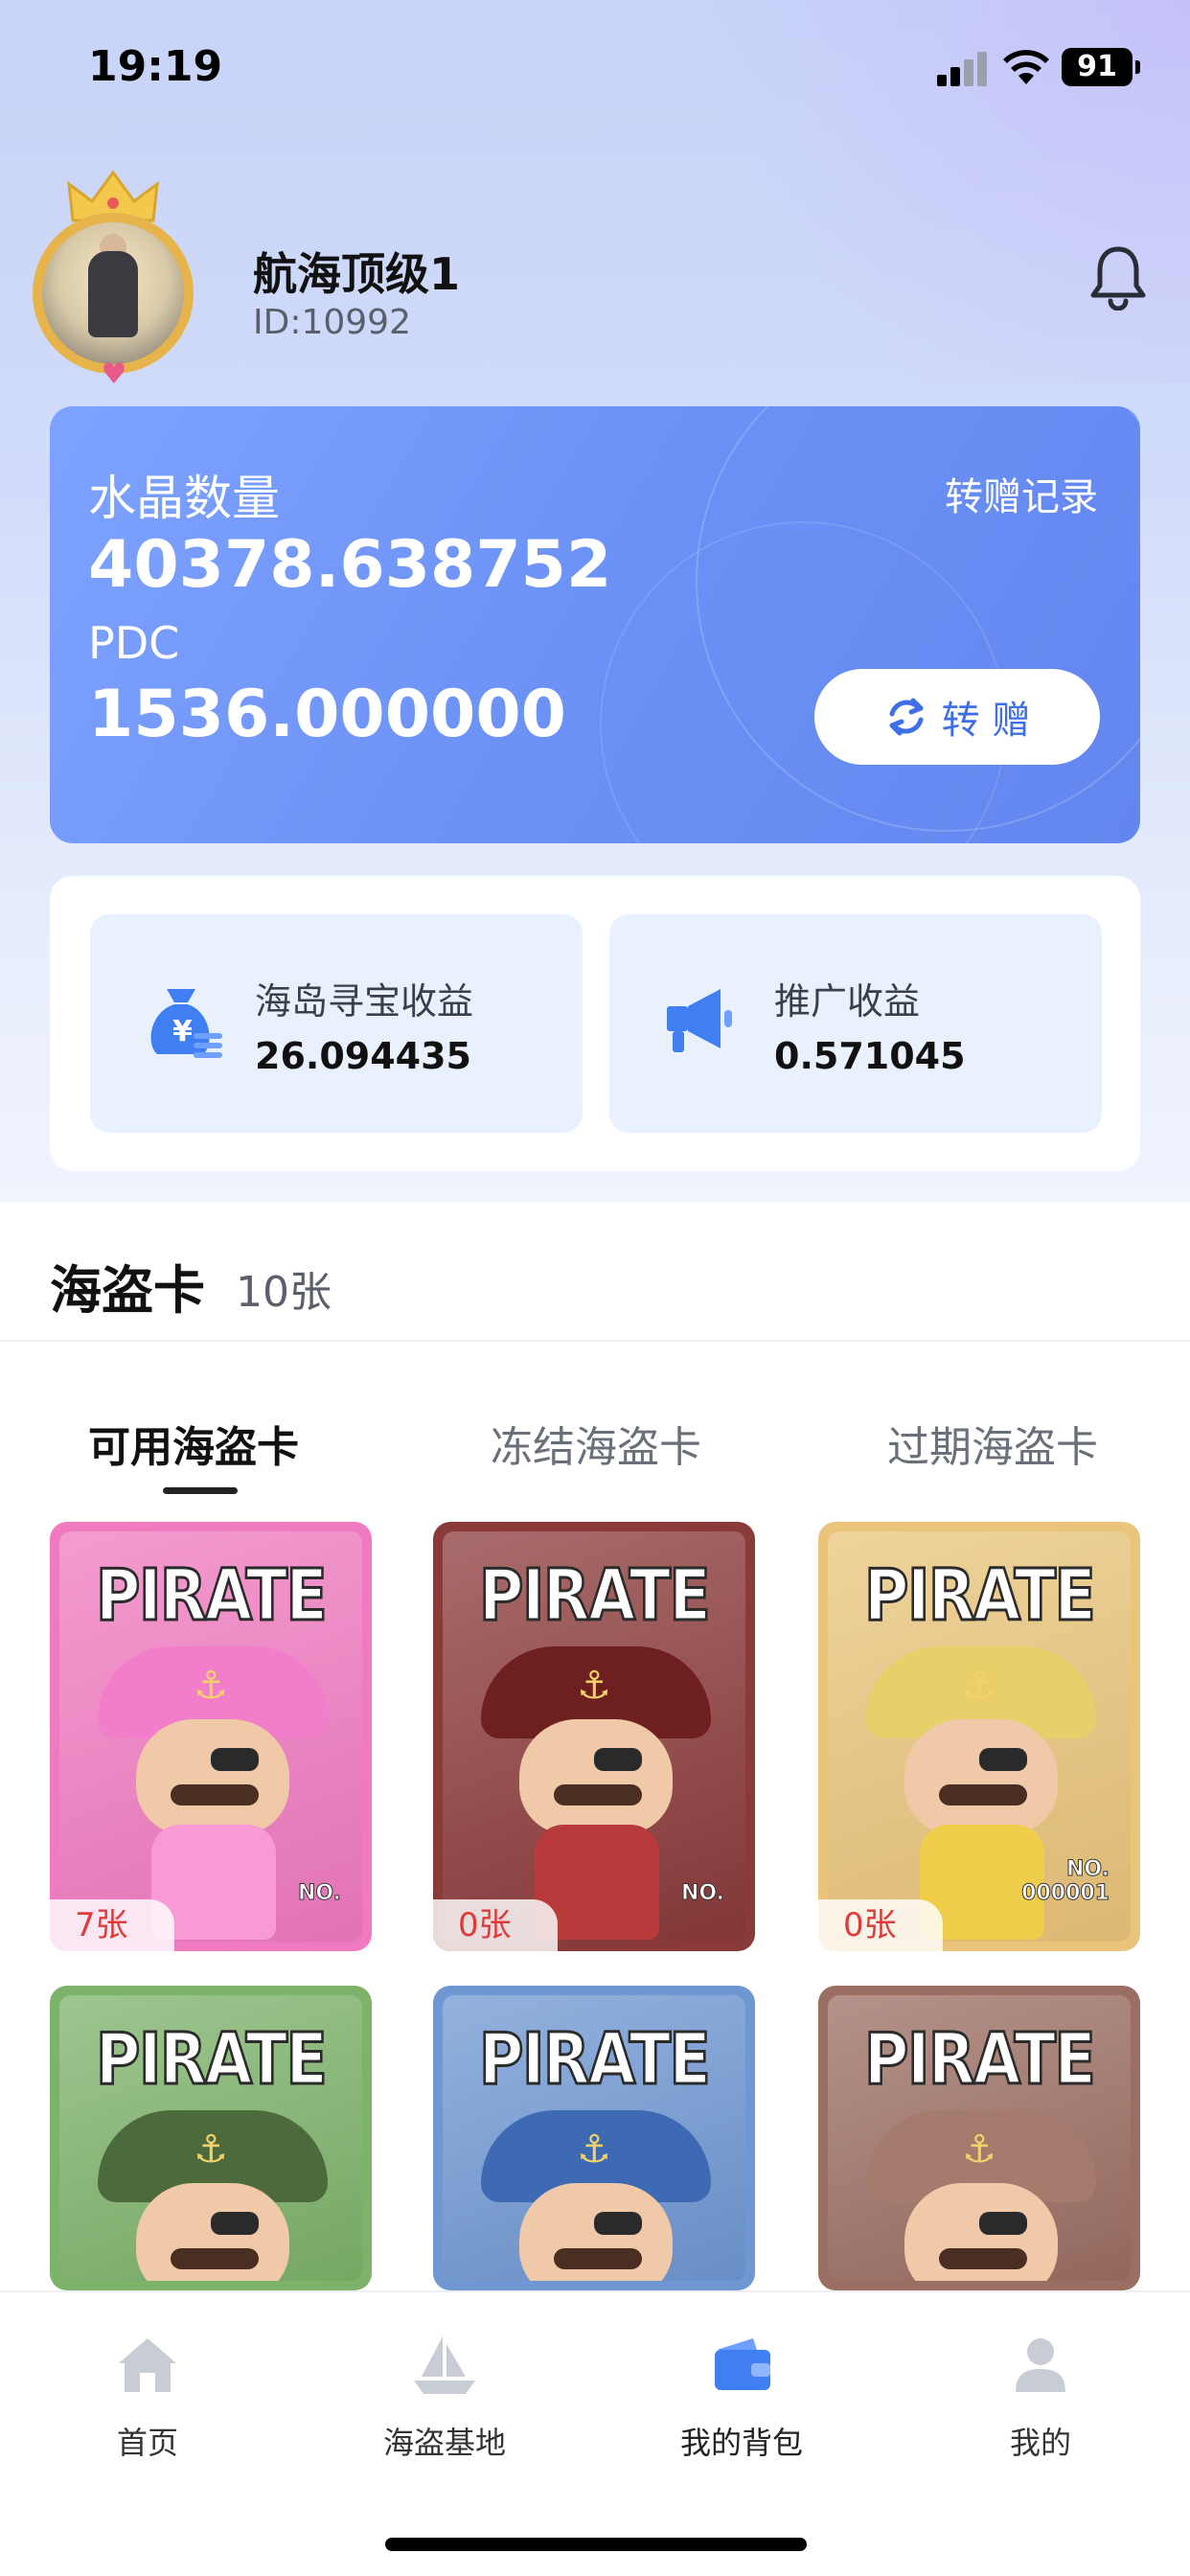 This screenshot has height=2576, width=1190. What do you see at coordinates (148, 2365) in the screenshot?
I see `home-icon` at bounding box center [148, 2365].